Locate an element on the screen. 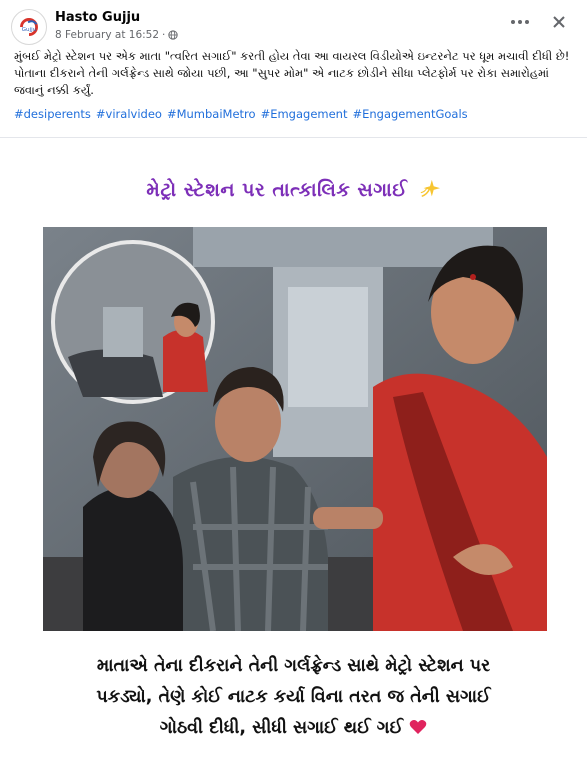 This screenshot has height=770, width=587. post-timestamp: 8 February at 16:52 is located at coordinates (107, 35).